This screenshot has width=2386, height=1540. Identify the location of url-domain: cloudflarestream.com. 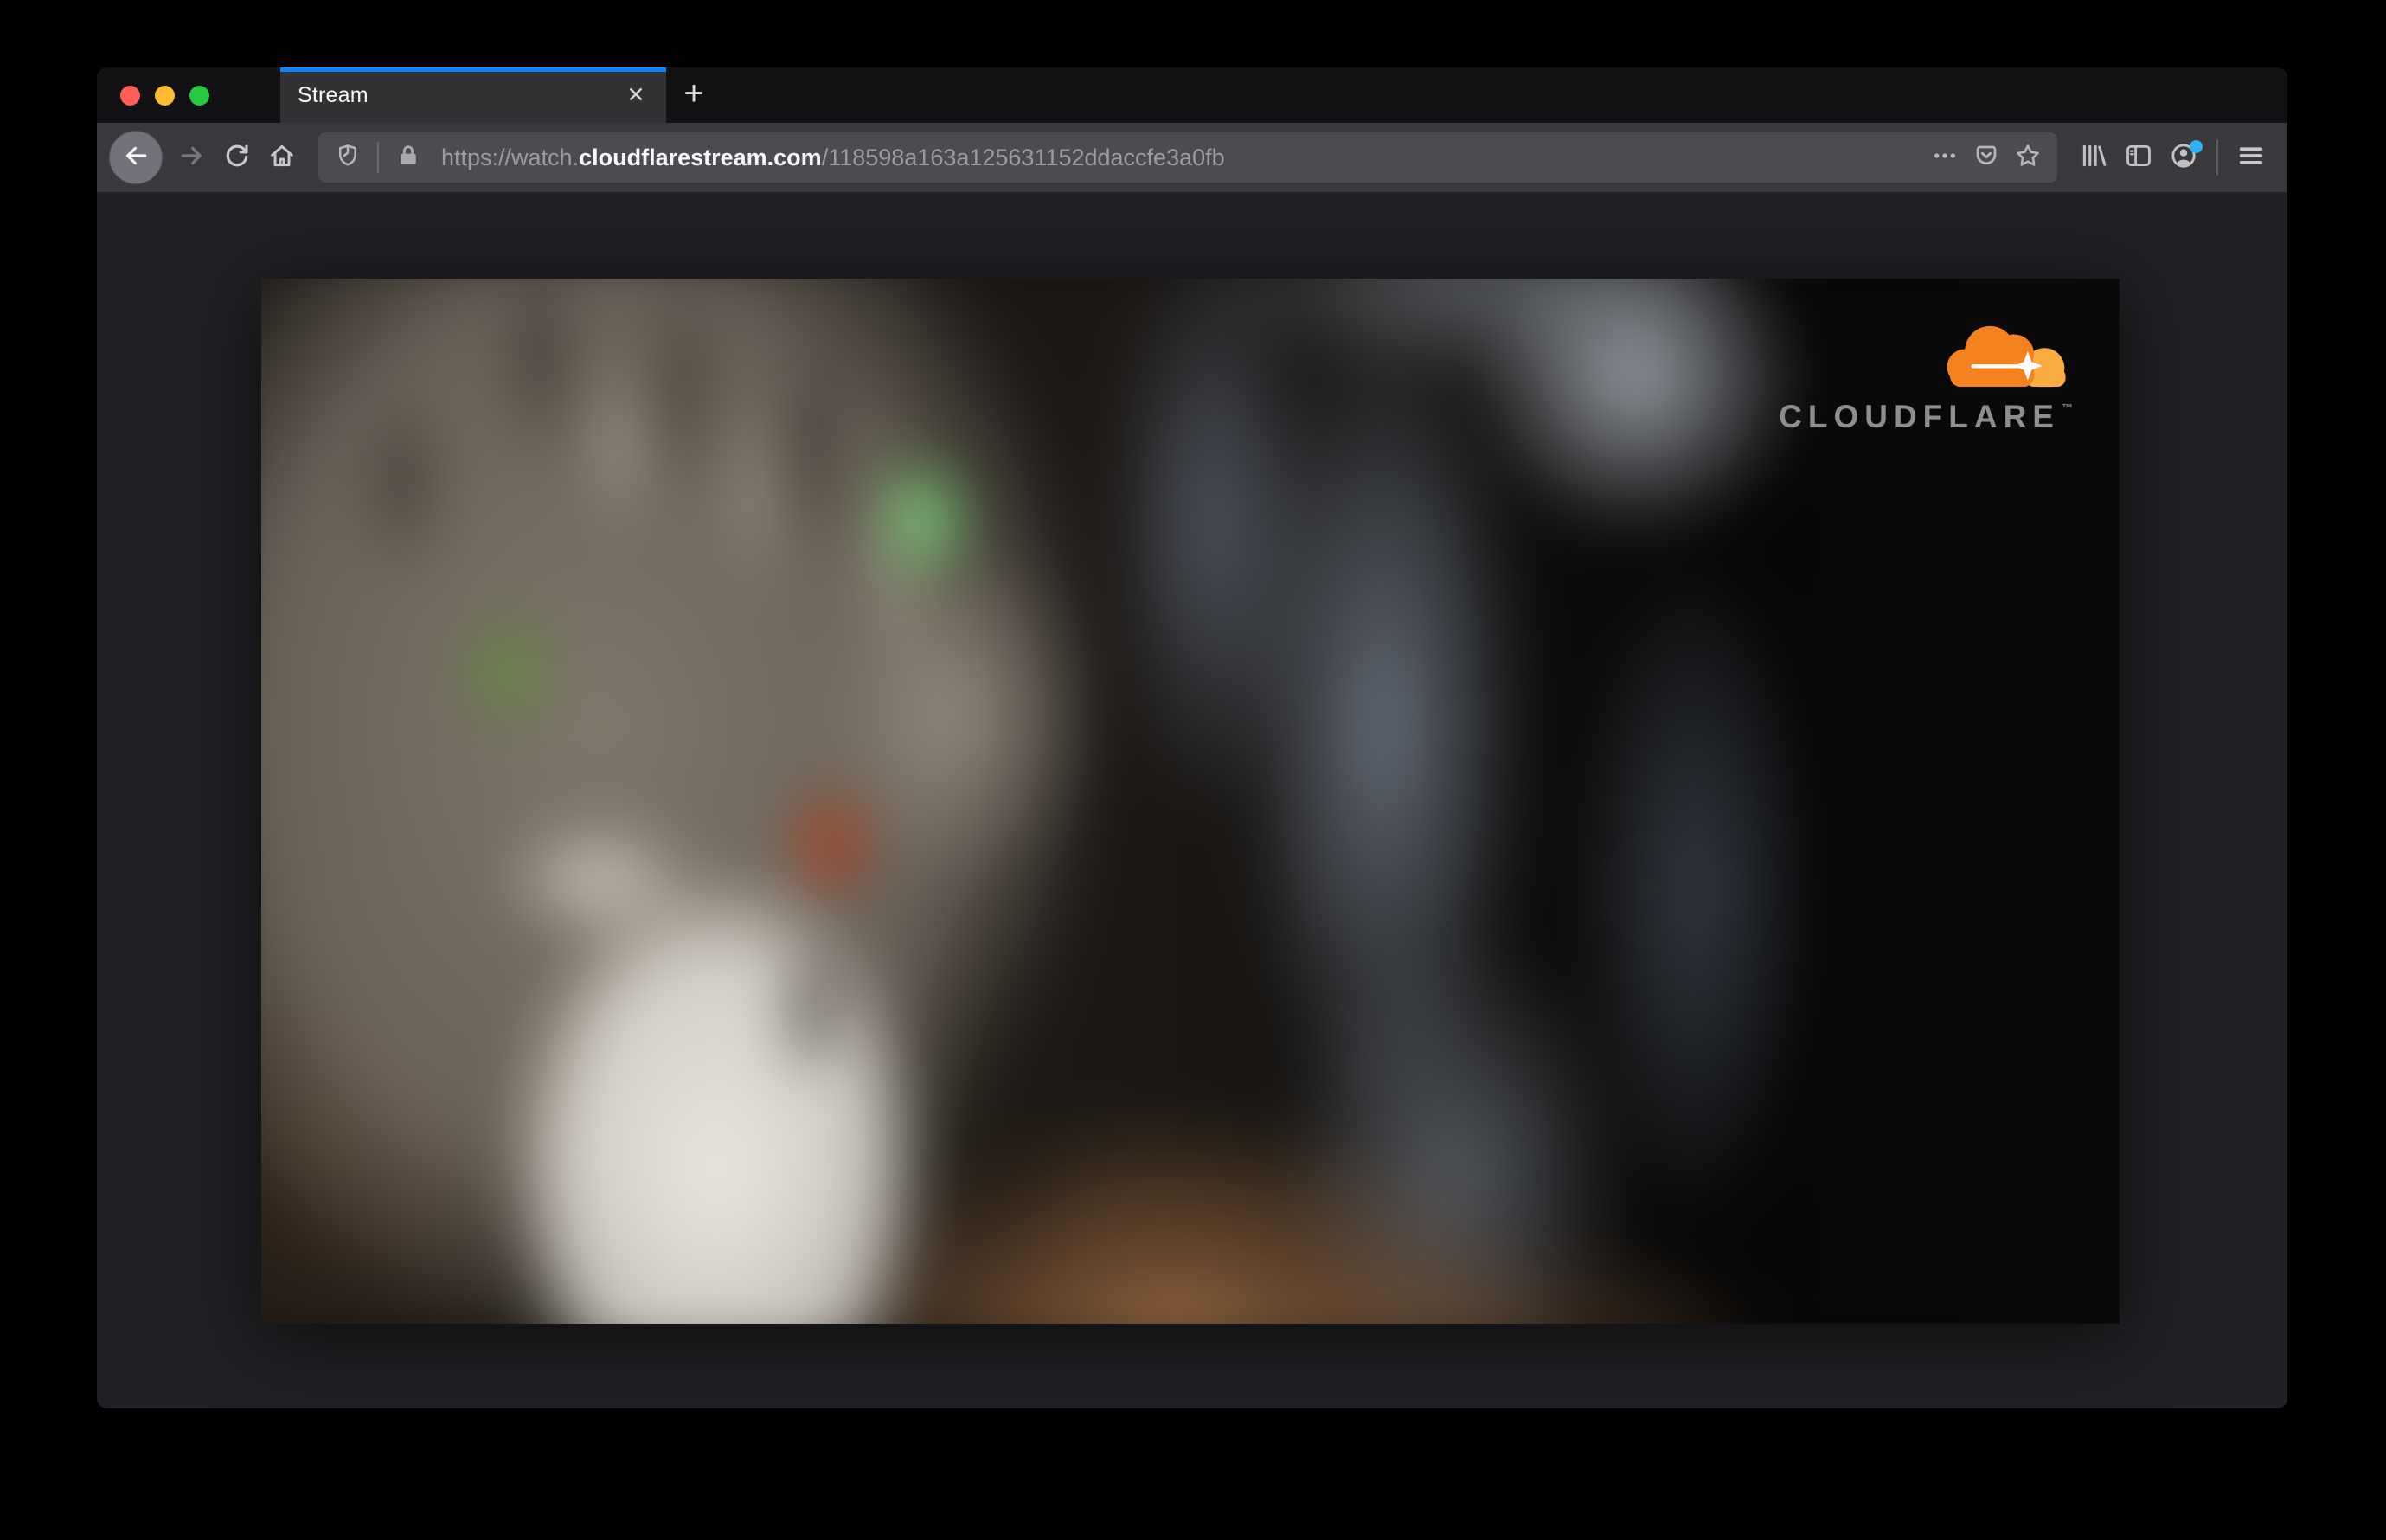
(700, 157).